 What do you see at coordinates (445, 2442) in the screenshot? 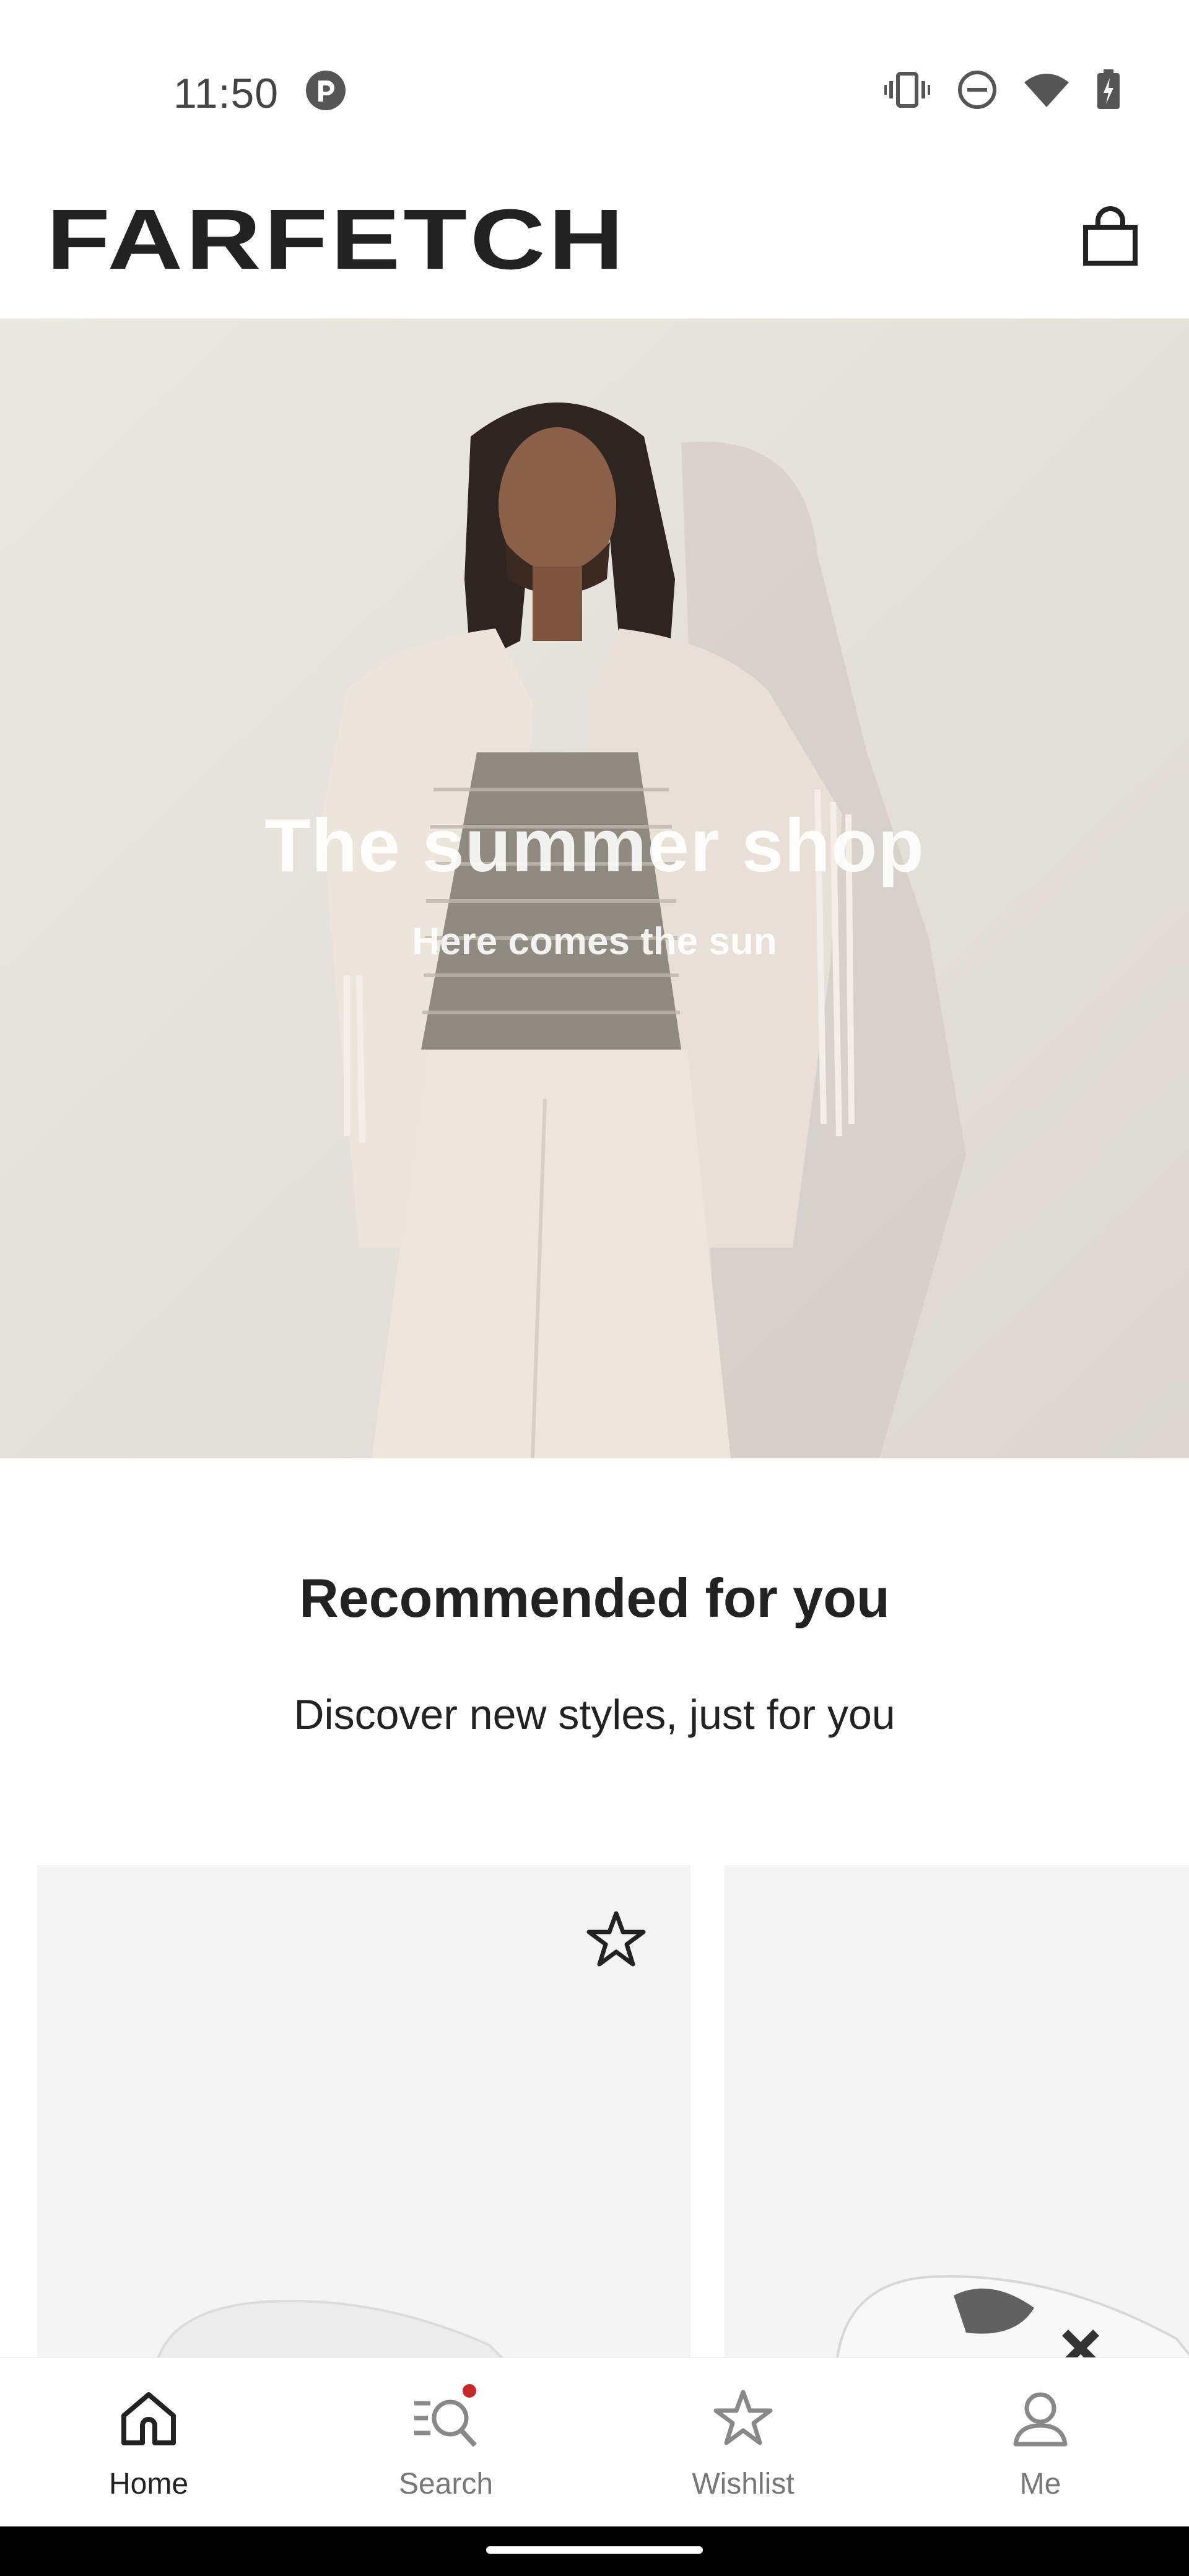
I see `nav-search: Search` at bounding box center [445, 2442].